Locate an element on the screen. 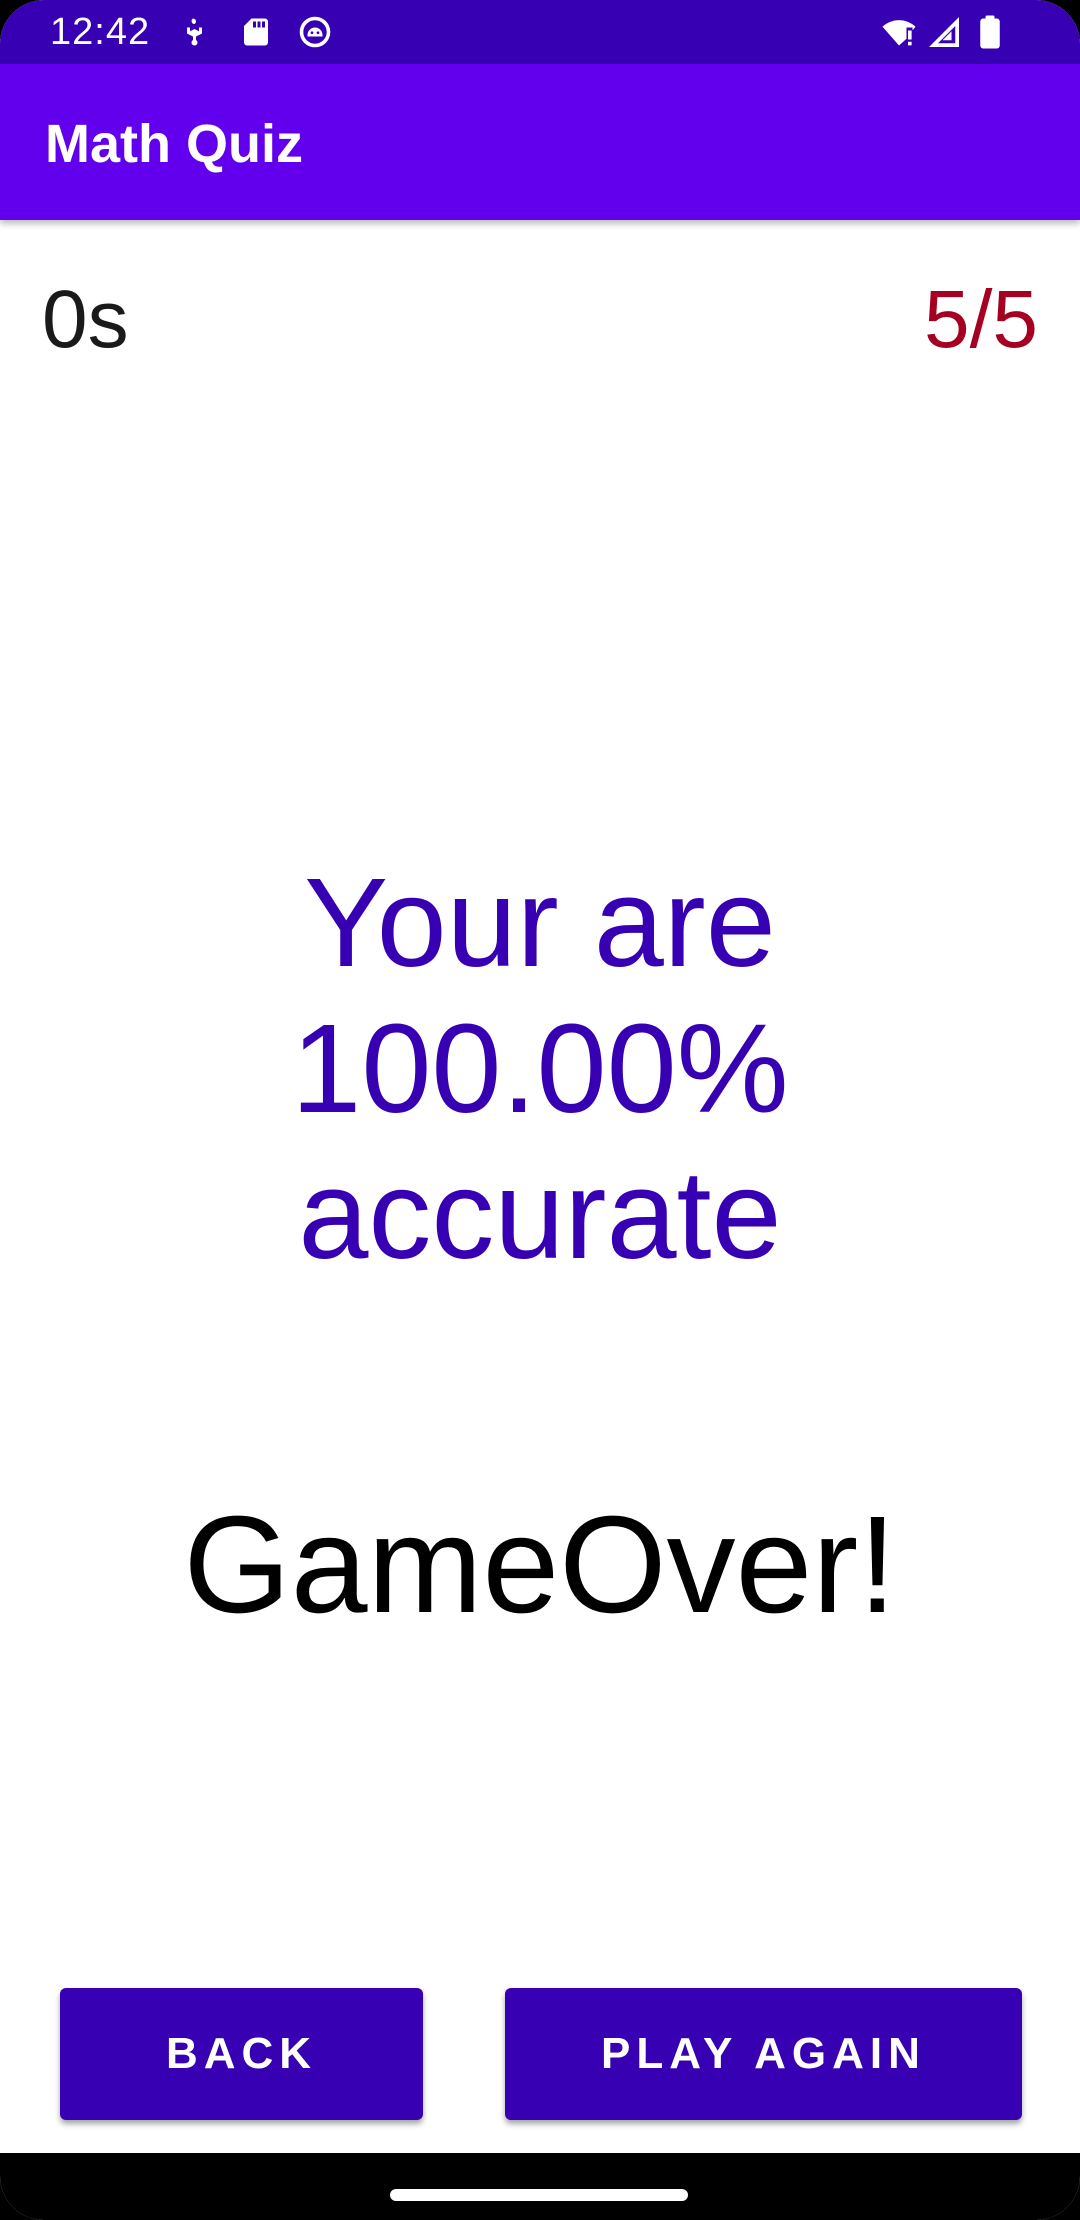 This screenshot has width=1080, height=2220. app-bar: Math Quiz is located at coordinates (540, 142).